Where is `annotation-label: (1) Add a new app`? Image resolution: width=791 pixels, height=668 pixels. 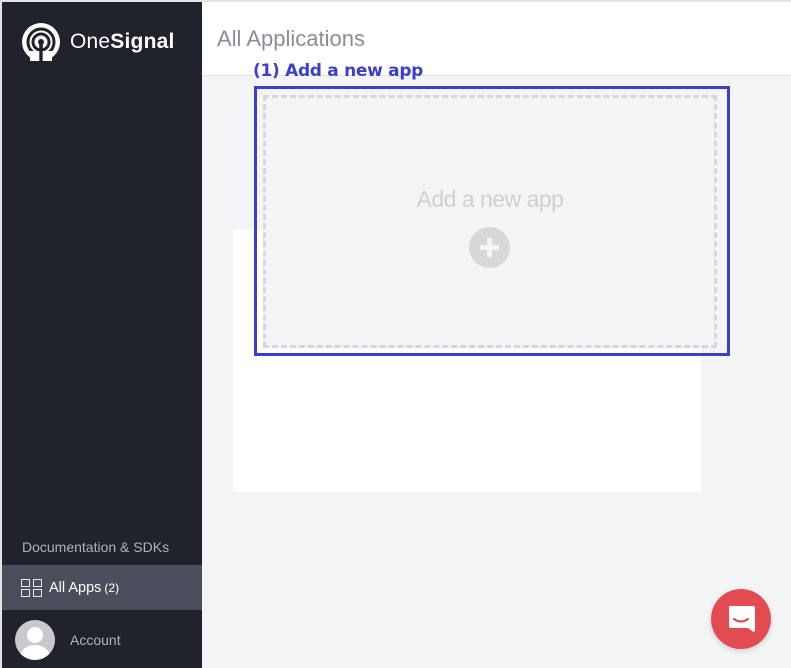
annotation-label: (1) Add a new app is located at coordinates (338, 71).